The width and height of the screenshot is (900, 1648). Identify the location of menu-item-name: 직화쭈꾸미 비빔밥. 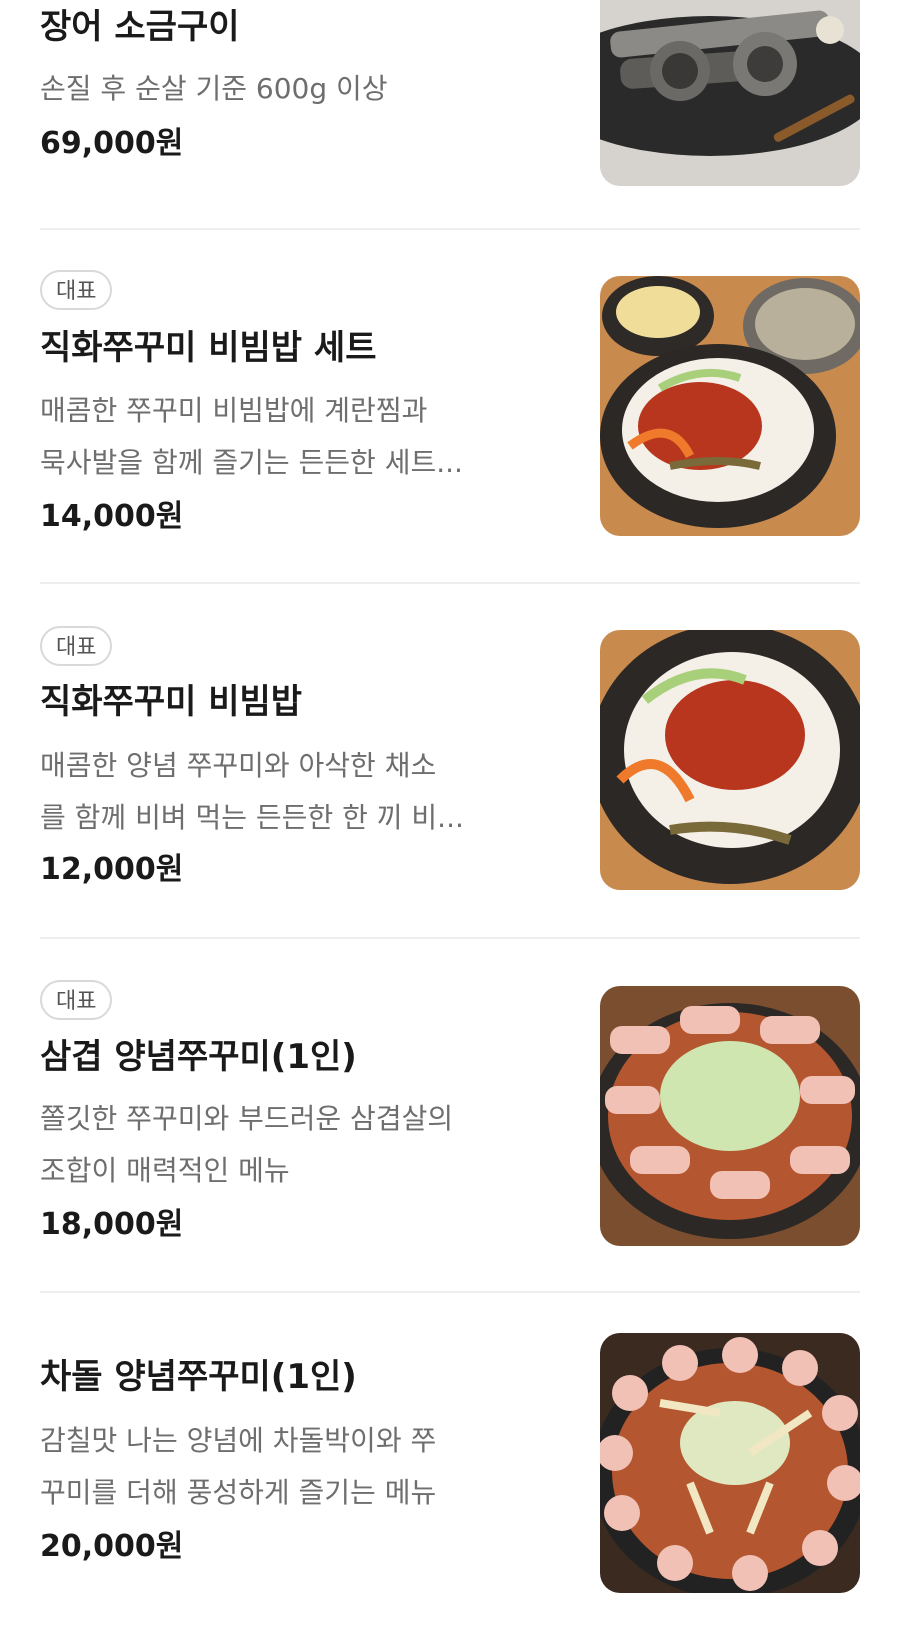
(171, 702).